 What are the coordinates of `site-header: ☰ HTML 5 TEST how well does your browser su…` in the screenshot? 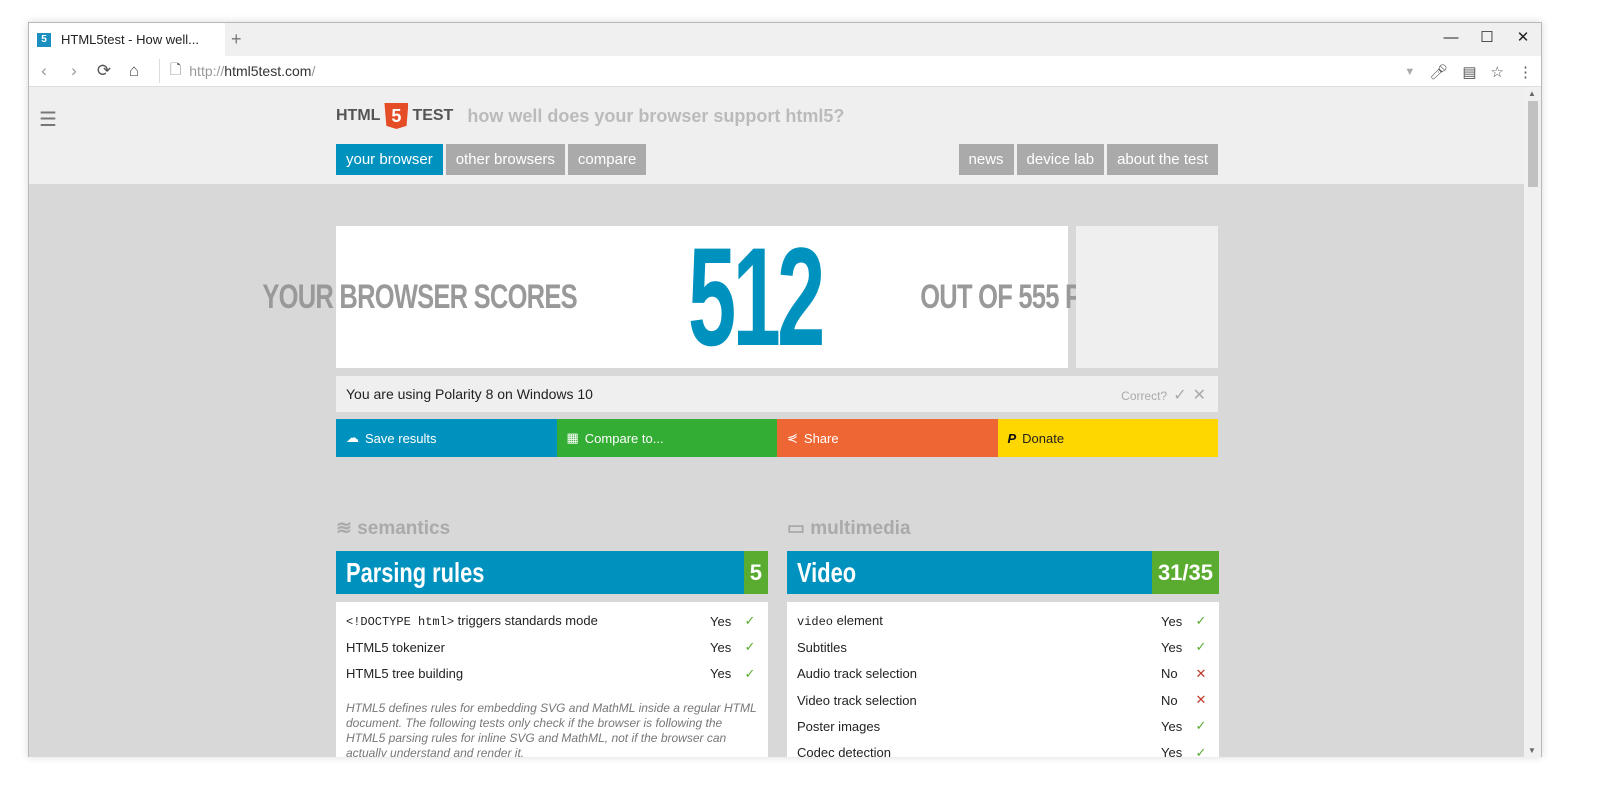 It's located at (777, 135).